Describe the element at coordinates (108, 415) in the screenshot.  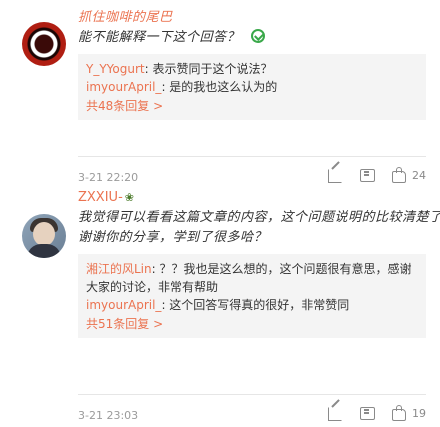
I see `comment-time: 3-21 23:03` at that location.